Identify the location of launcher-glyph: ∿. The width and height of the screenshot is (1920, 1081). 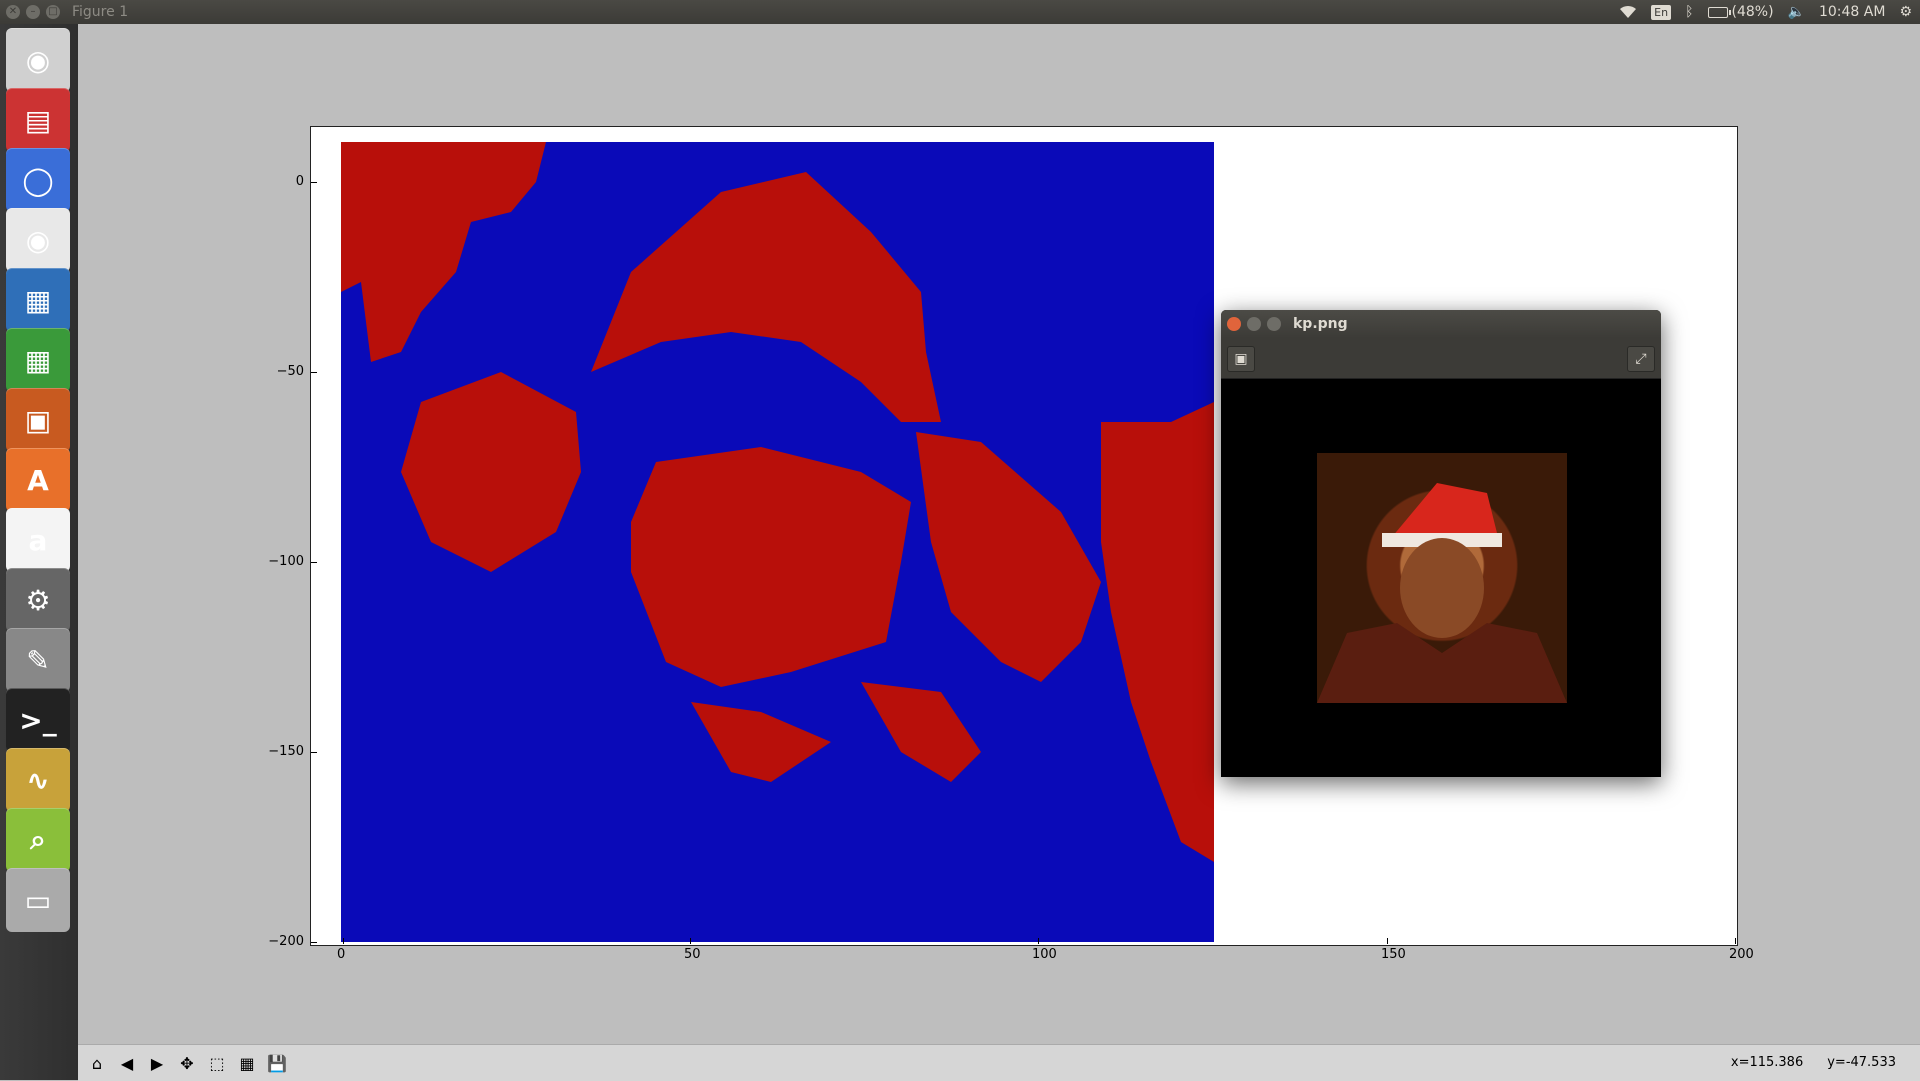
(38, 780).